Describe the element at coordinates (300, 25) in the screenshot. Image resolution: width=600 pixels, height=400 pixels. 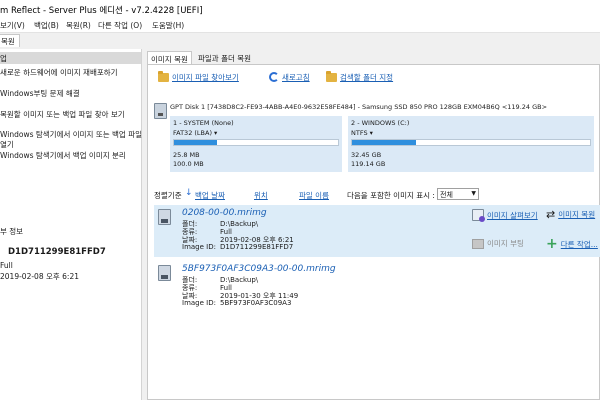
I see `menu-bar: 보기(V) 백업(B) 복원(R) 다른 작업 (O) 도움말(H)` at that location.